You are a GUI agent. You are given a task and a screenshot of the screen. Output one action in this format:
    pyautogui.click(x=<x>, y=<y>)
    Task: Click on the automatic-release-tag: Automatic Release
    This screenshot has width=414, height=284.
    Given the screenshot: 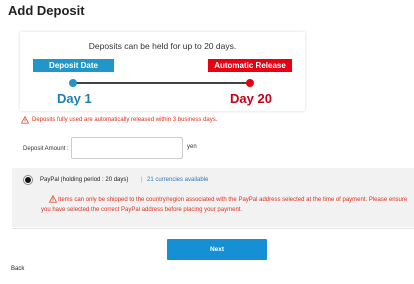 What is the action you would take?
    pyautogui.click(x=250, y=65)
    